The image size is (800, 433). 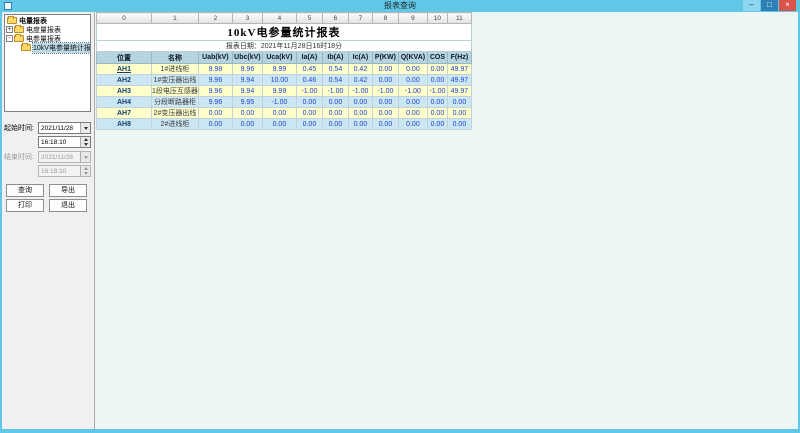 What do you see at coordinates (412, 18) in the screenshot?
I see `grid-column-header: 9` at bounding box center [412, 18].